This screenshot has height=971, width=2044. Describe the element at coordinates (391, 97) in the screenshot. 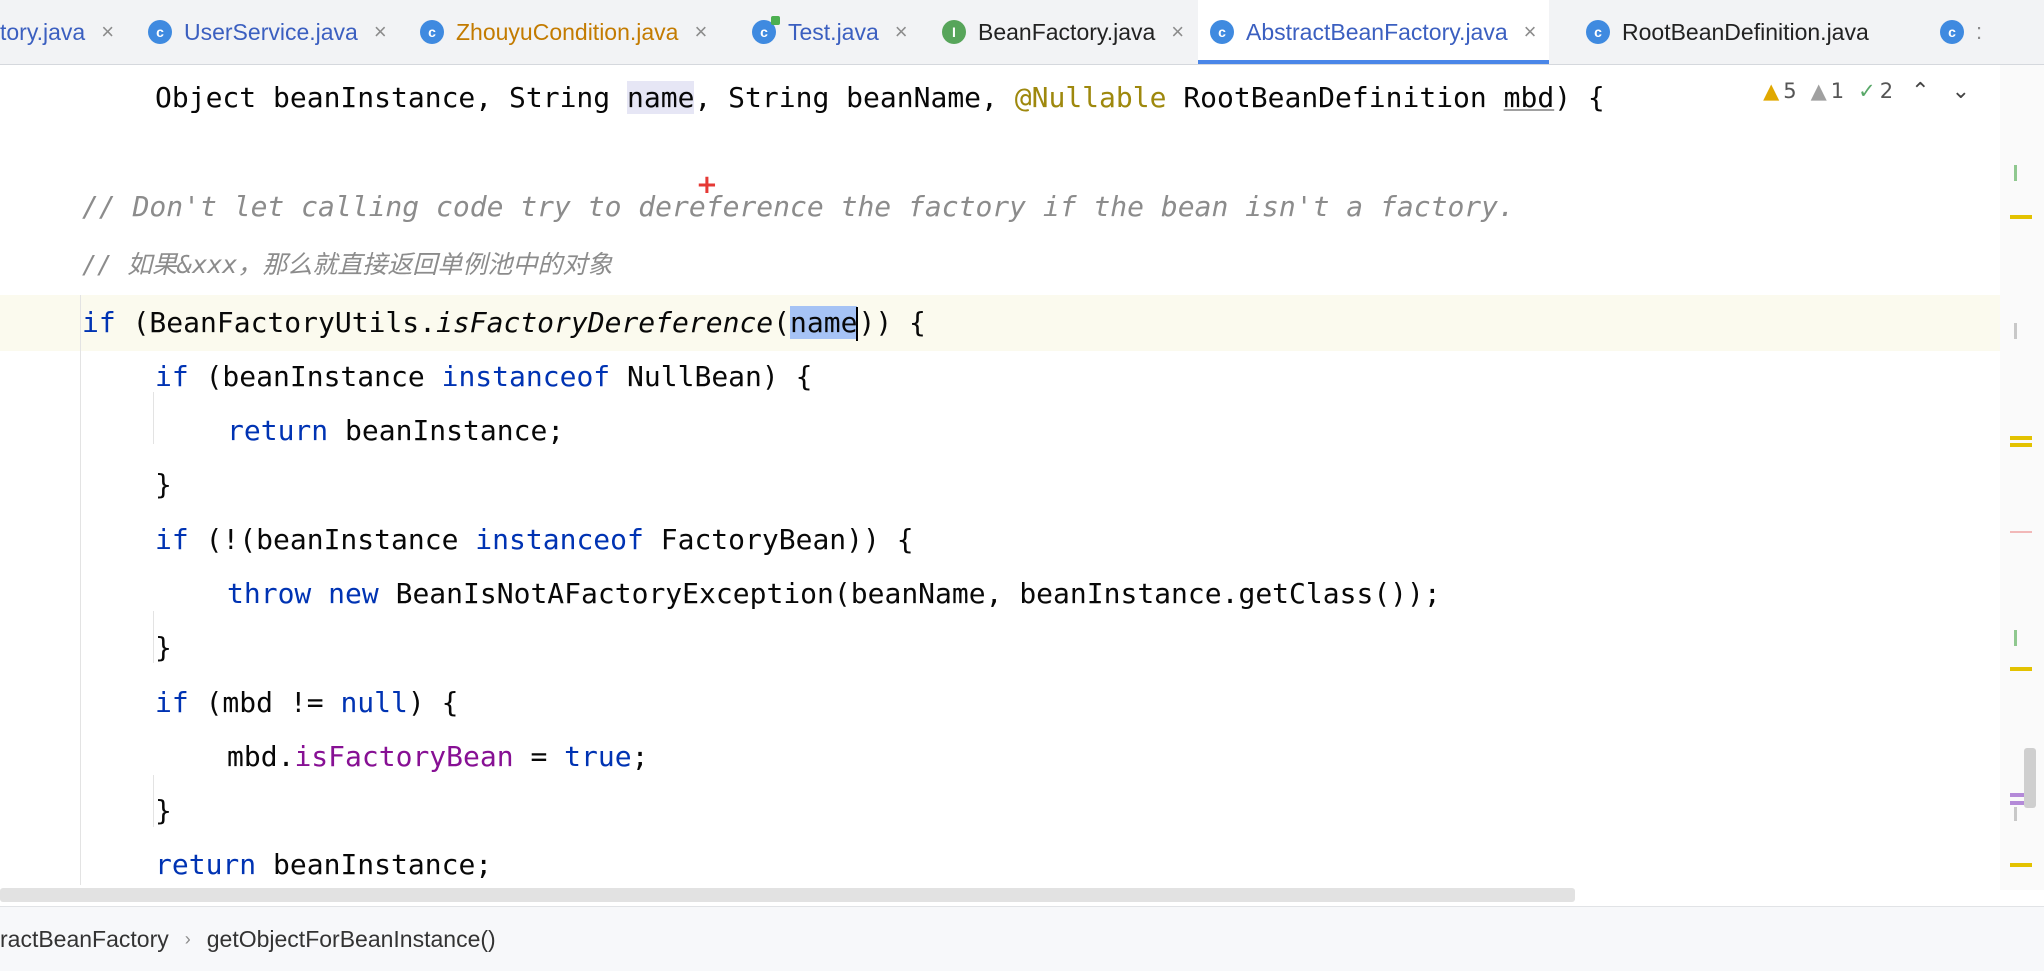

I see `code-token: Object beanInstance, String` at that location.